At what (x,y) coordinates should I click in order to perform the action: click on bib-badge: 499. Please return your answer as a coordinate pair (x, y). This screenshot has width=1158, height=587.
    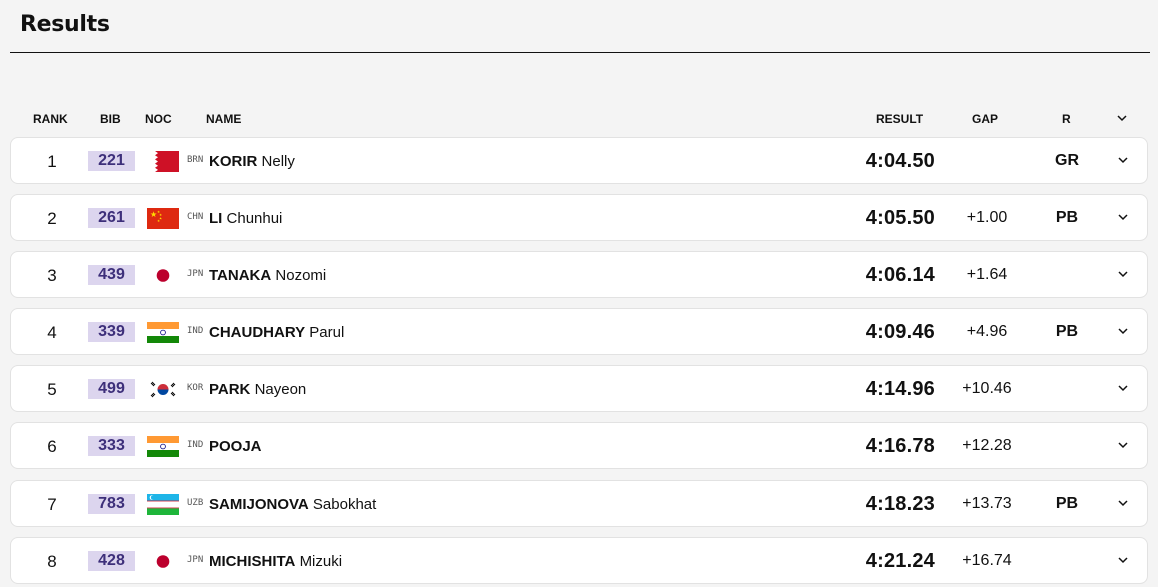
    Looking at the image, I should click on (111, 389).